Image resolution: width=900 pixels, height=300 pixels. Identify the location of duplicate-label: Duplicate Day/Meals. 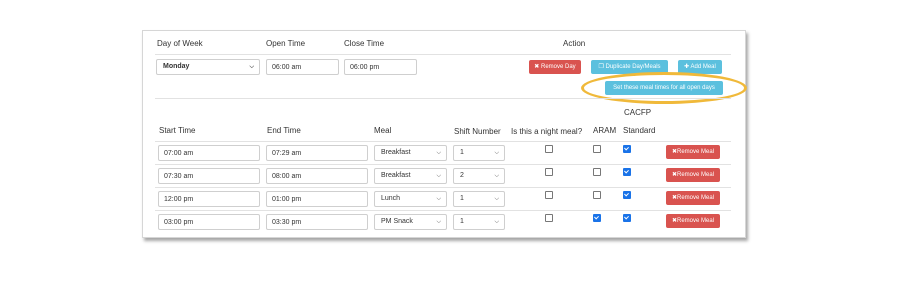
(633, 67).